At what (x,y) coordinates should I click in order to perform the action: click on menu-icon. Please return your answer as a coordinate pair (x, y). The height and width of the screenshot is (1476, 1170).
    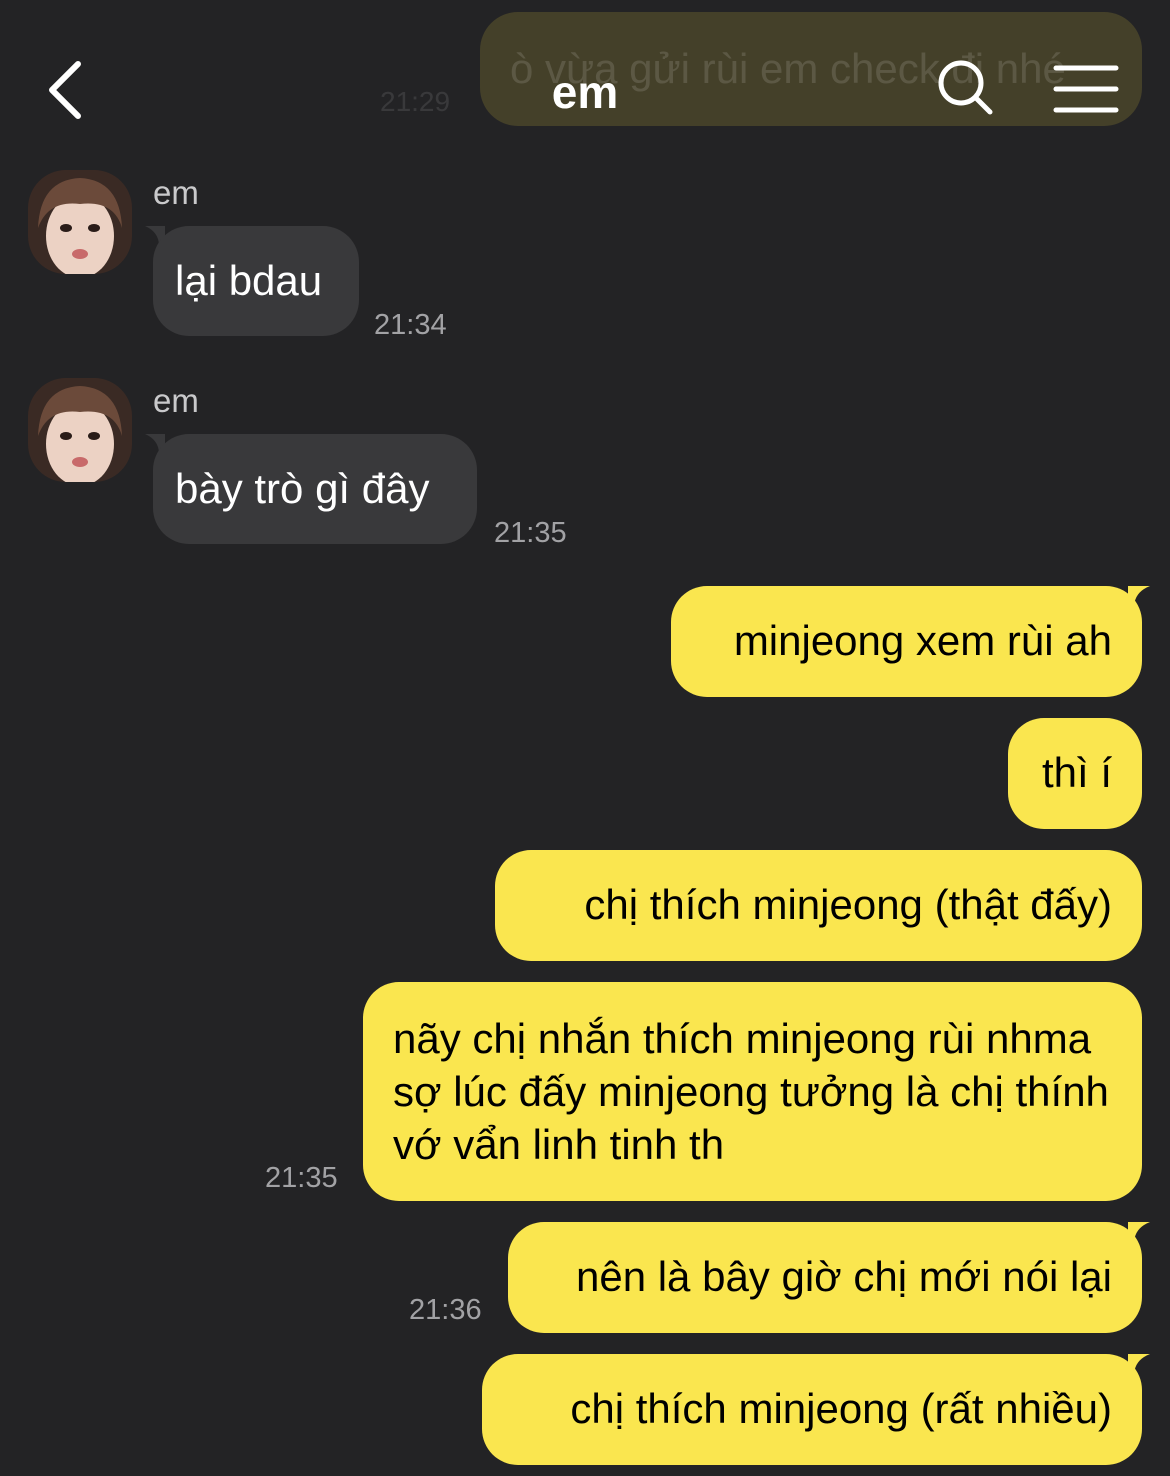
    Looking at the image, I should click on (1086, 89).